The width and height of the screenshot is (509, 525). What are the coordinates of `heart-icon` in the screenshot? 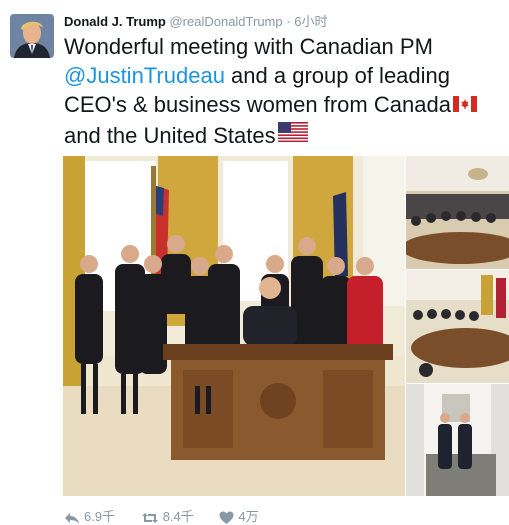 It's located at (226, 517).